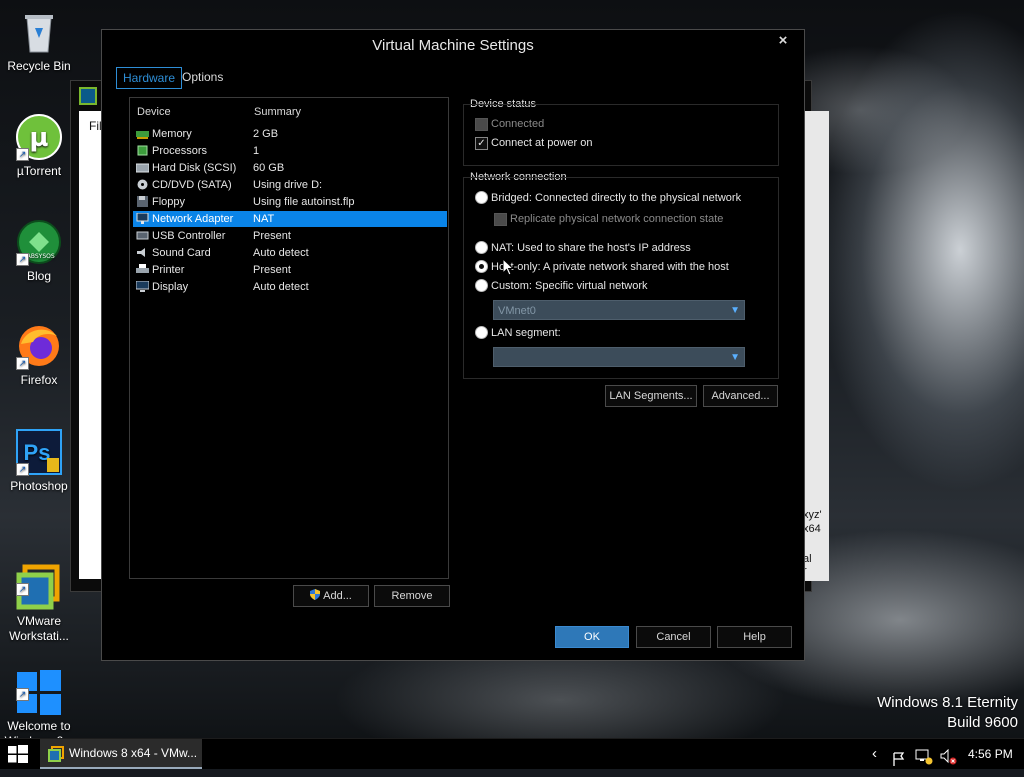  What do you see at coordinates (256, 151) in the screenshot?
I see `device-summary: 1` at bounding box center [256, 151].